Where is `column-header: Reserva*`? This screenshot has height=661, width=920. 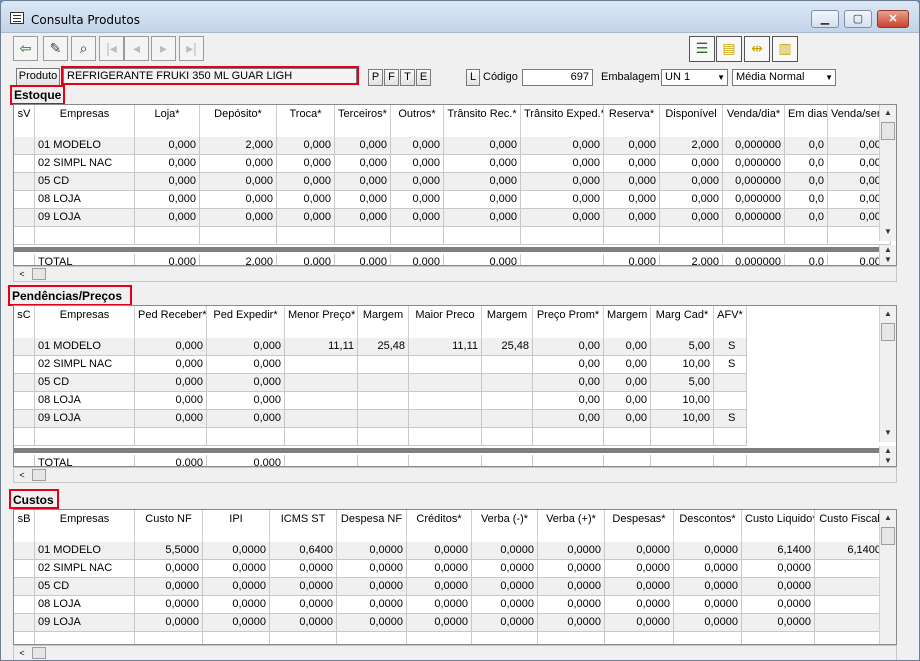
column-header: Reserva* is located at coordinates (632, 121).